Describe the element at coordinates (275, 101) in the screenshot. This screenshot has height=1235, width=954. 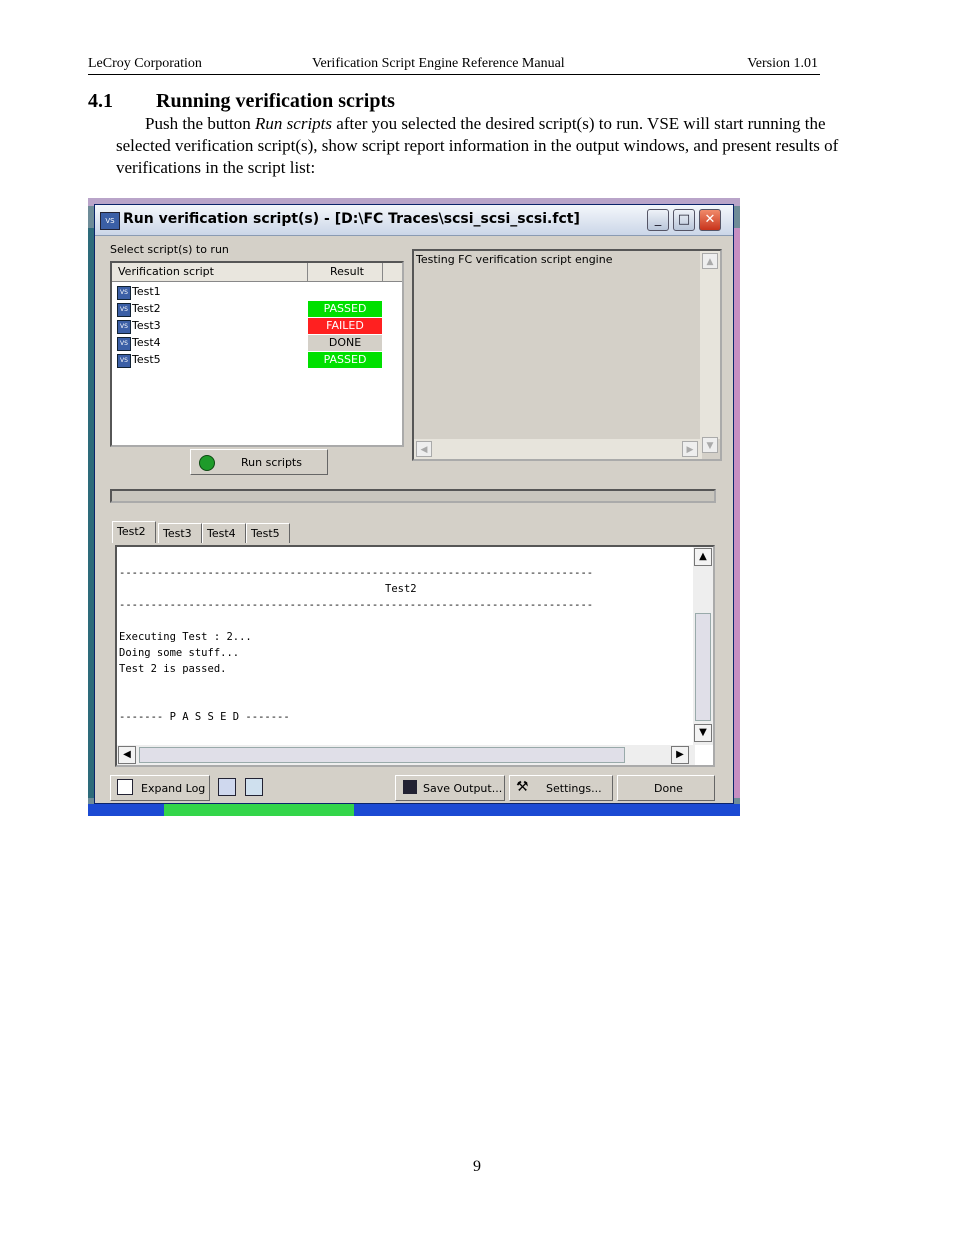
I see `section-title: Running verification scripts` at that location.